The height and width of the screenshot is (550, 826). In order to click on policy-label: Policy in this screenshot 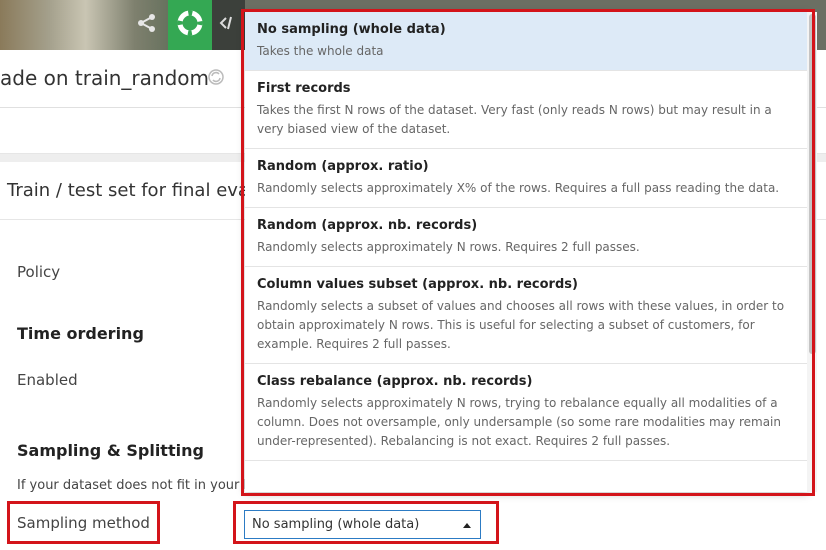, I will do `click(39, 272)`.